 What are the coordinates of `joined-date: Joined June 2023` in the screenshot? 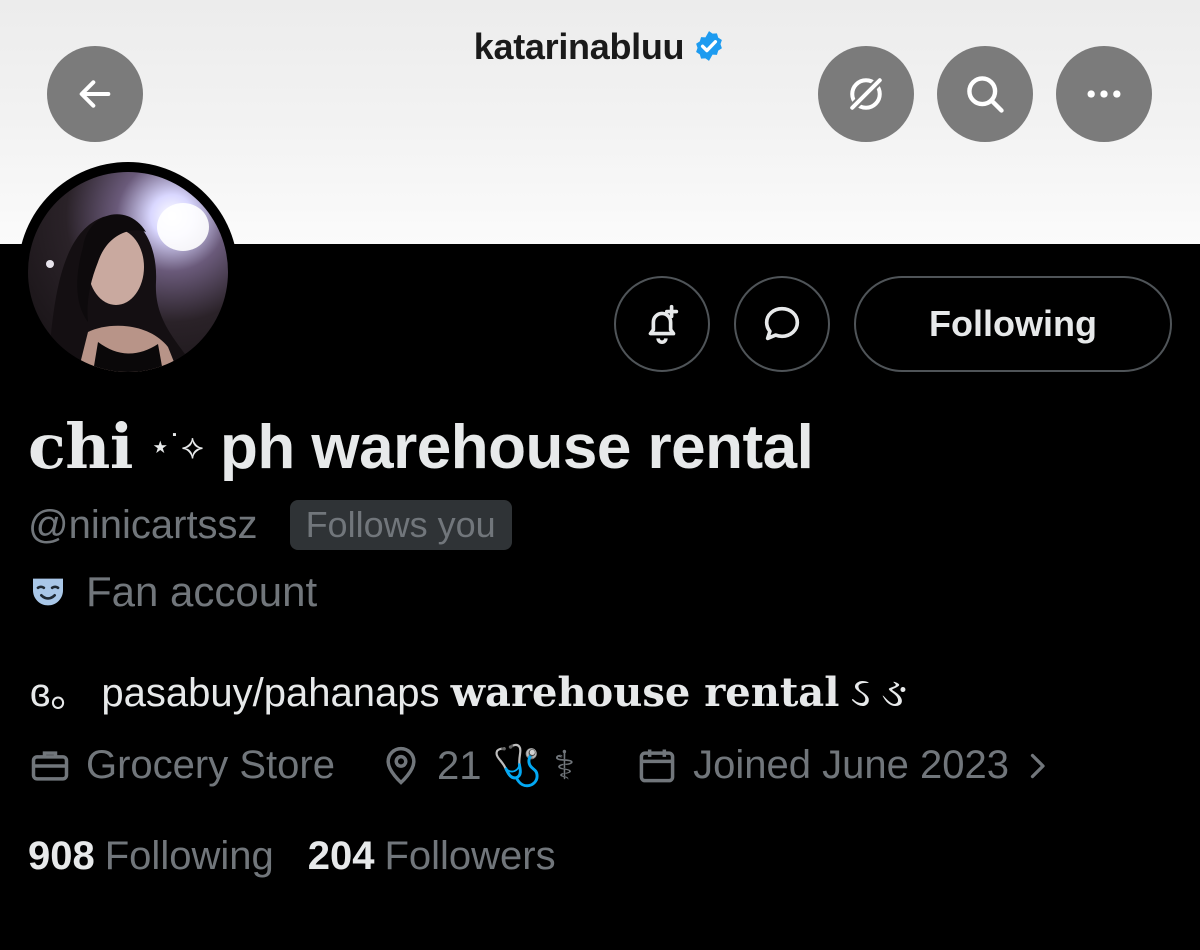 It's located at (852, 765).